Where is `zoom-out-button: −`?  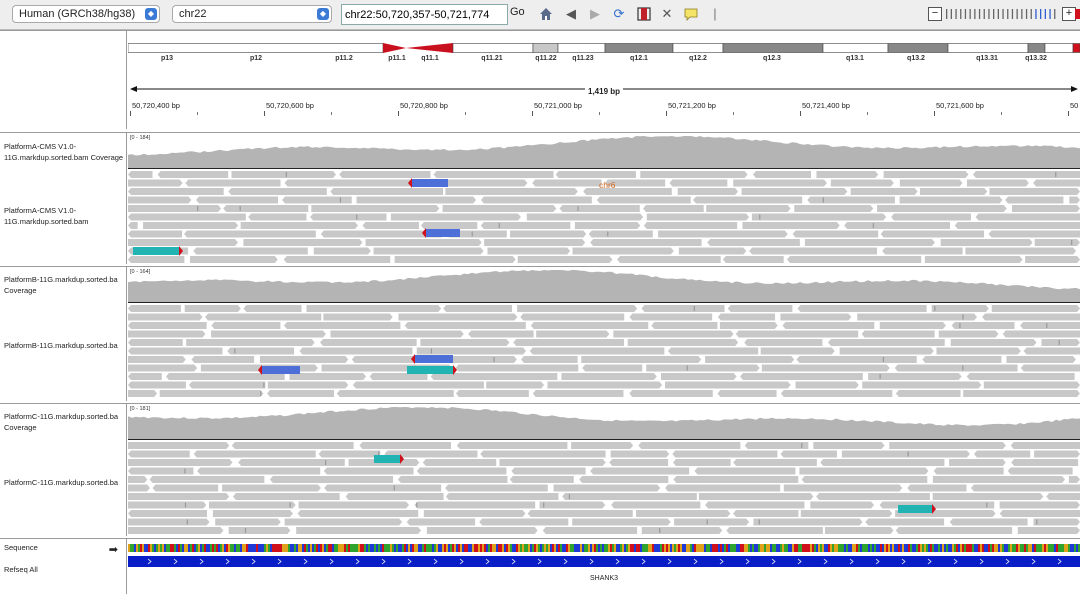 zoom-out-button: − is located at coordinates (935, 14).